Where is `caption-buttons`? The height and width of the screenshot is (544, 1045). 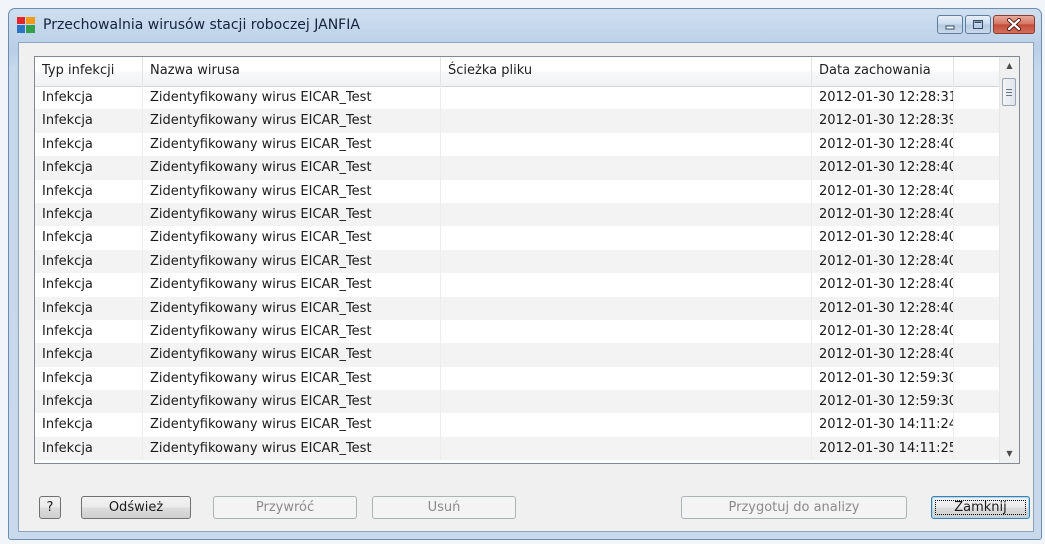
caption-buttons is located at coordinates (985, 24).